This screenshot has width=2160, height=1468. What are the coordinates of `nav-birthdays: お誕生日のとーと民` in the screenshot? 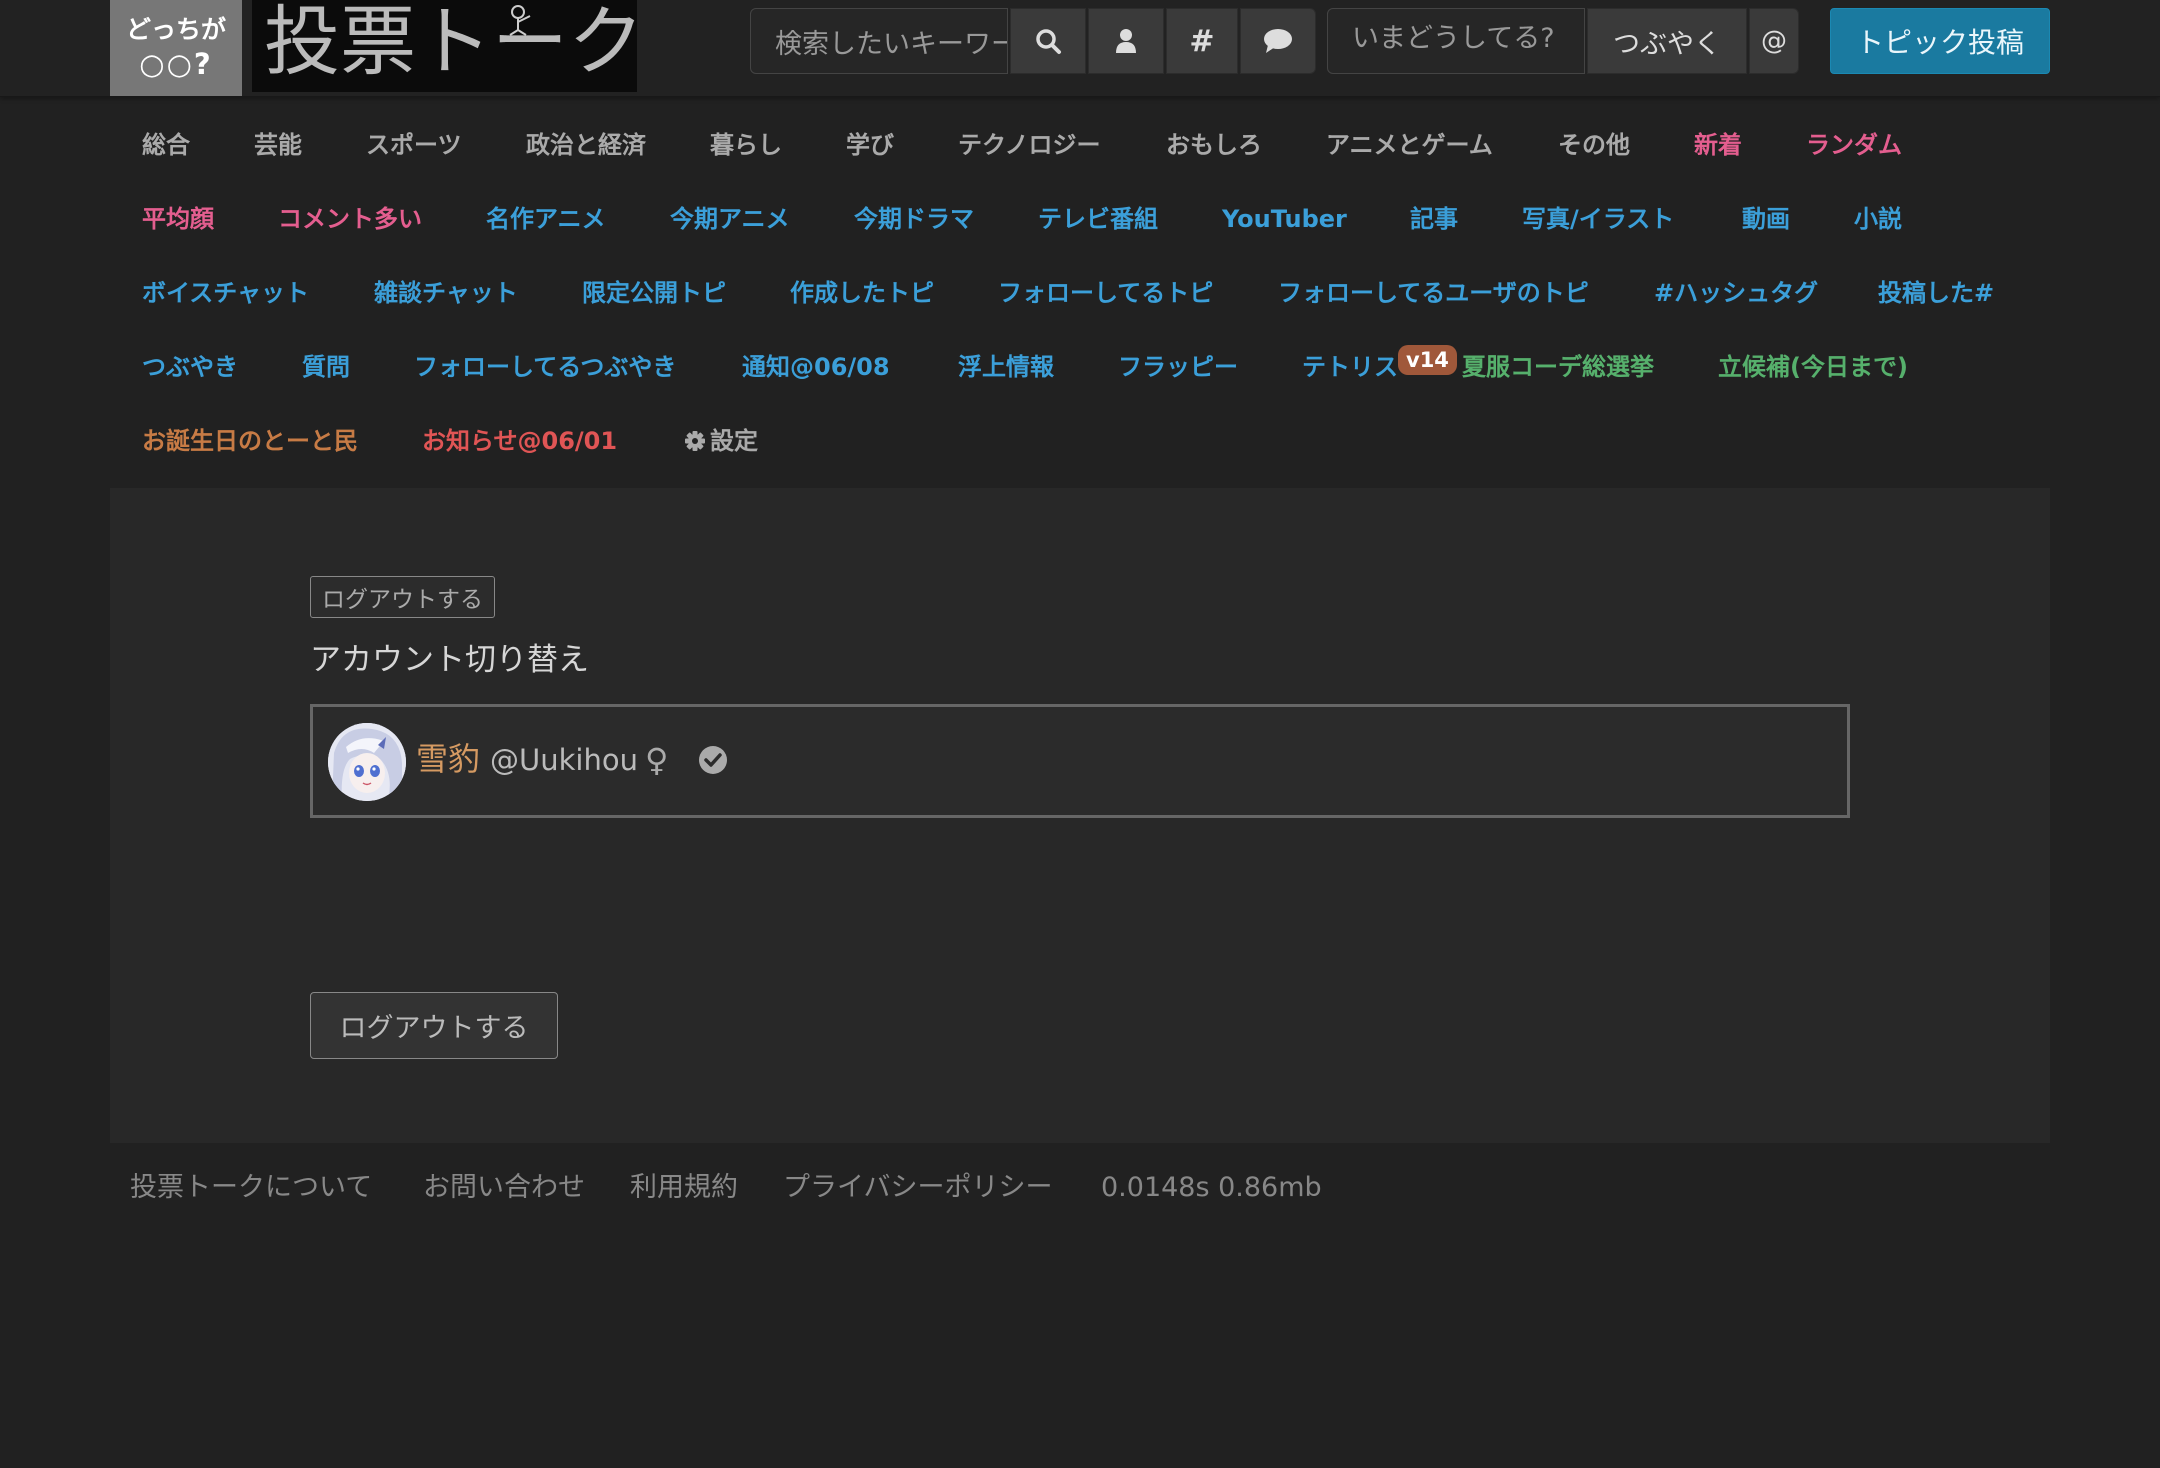 It's located at (250, 441).